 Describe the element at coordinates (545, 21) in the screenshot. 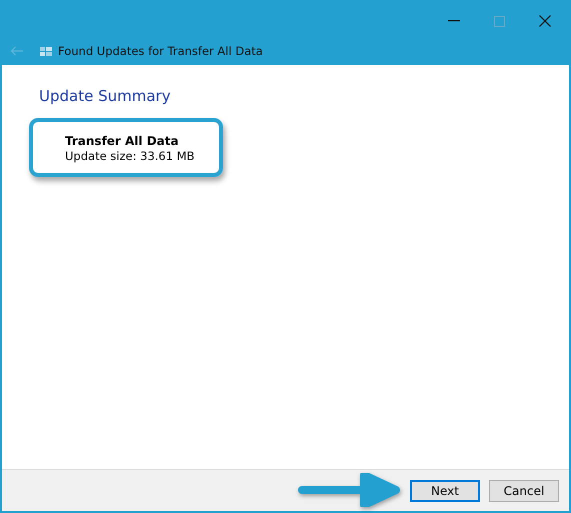

I see `close-icon` at that location.